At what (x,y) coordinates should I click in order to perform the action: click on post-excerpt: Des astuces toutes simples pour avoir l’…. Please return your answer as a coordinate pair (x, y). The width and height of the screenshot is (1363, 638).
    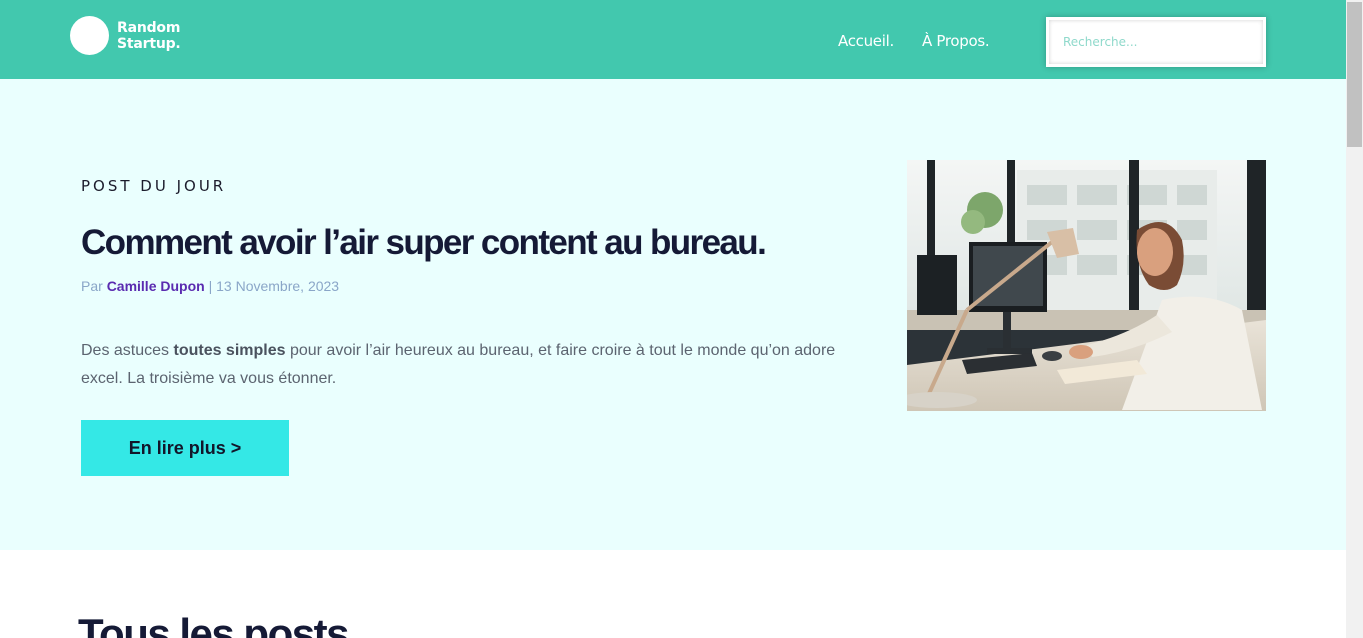
    Looking at the image, I should click on (461, 365).